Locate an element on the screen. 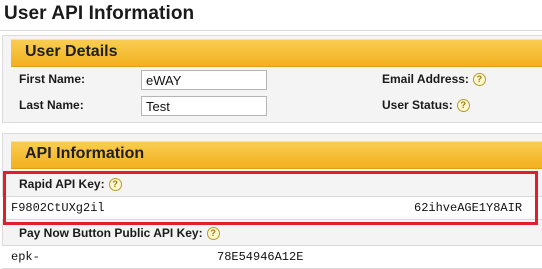 This screenshot has width=542, height=269. rapid-api-key-value: F9802CtUXg2il 62ihveAGE1Y8AIR is located at coordinates (272, 208).